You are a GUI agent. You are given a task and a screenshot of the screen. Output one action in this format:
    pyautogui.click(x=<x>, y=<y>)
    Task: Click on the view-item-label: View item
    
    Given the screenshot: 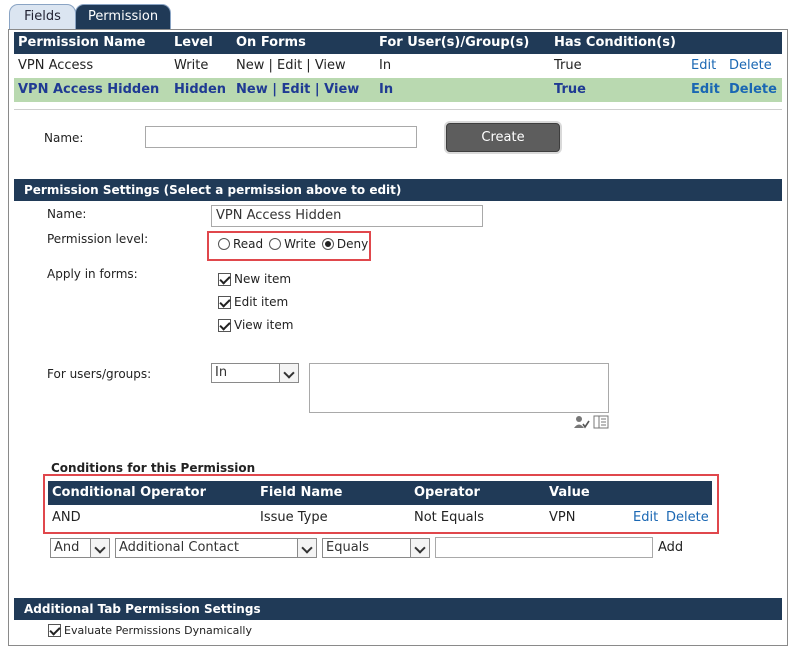 What is the action you would take?
    pyautogui.click(x=264, y=325)
    